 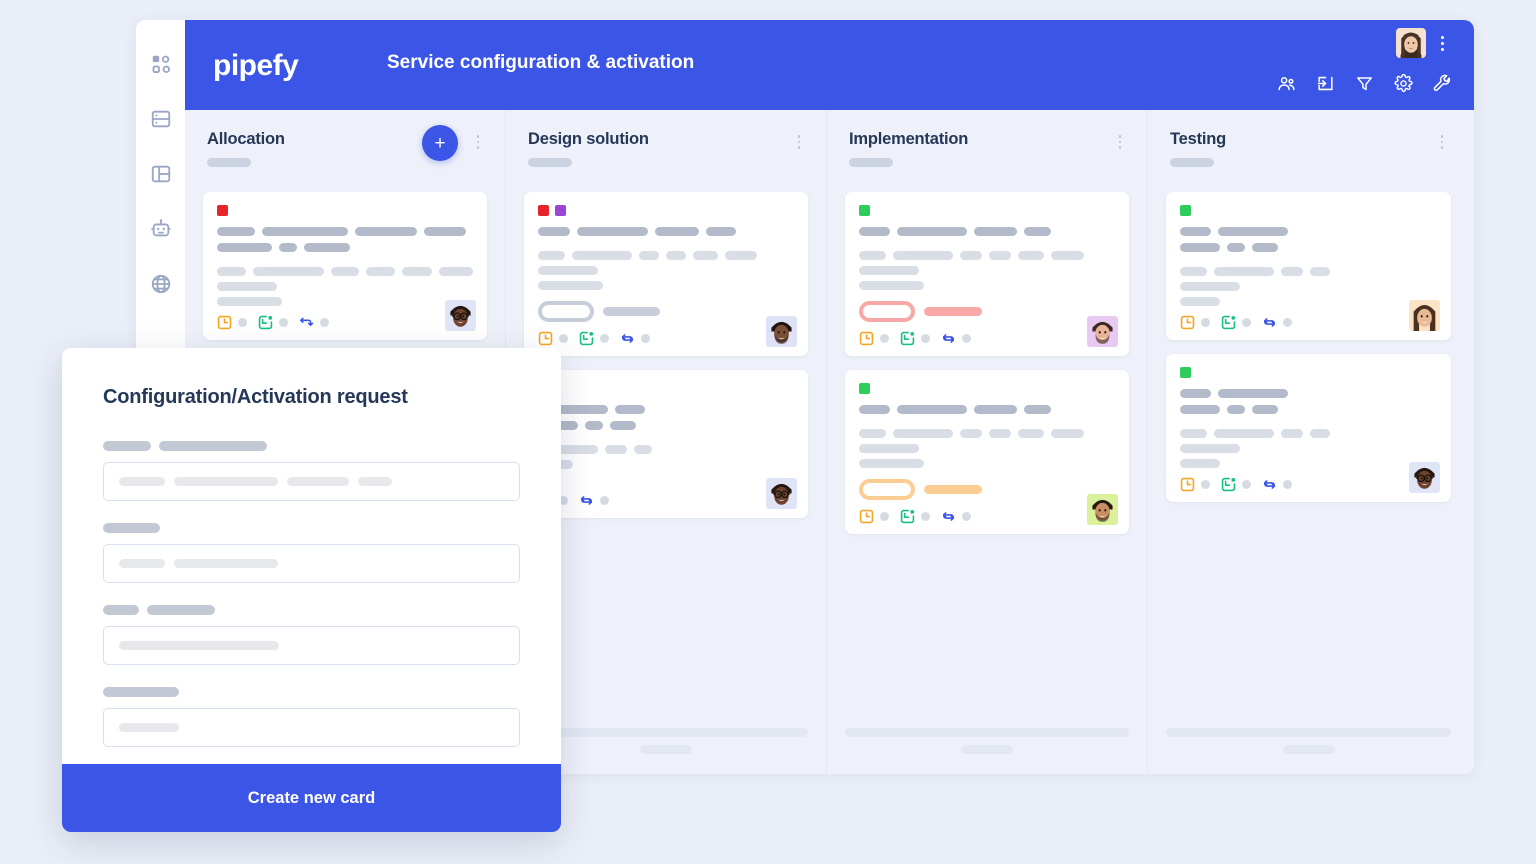 What do you see at coordinates (1403, 83) in the screenshot?
I see `gear-settings-icon` at bounding box center [1403, 83].